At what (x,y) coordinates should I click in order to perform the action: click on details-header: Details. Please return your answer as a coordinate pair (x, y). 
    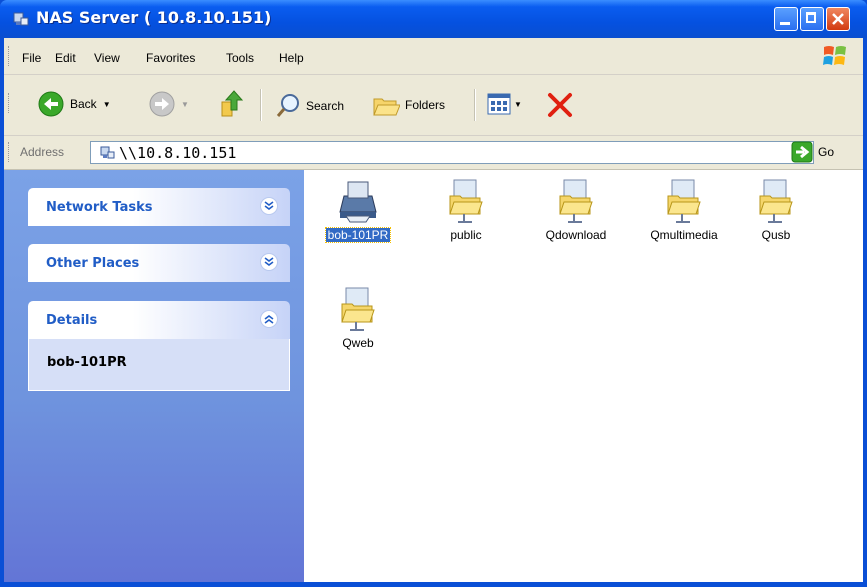
    Looking at the image, I should click on (159, 320).